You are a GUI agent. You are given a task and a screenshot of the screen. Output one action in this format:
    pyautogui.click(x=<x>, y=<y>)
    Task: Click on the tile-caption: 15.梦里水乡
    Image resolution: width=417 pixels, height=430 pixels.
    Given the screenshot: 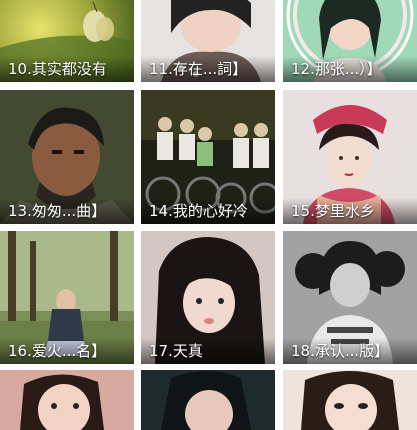 What is the action you would take?
    pyautogui.click(x=350, y=211)
    